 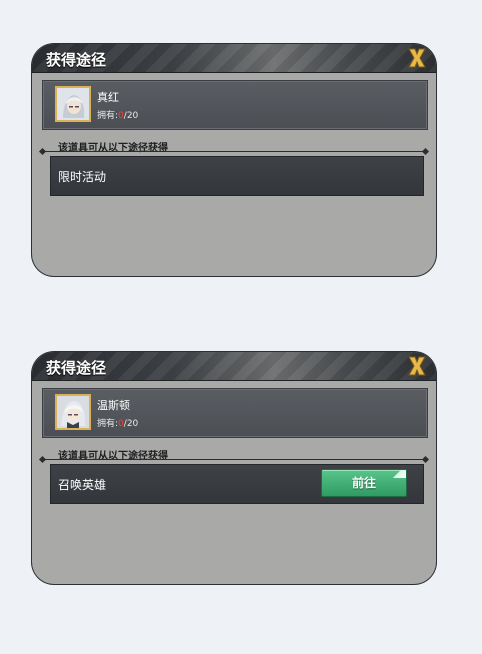 What do you see at coordinates (235, 105) in the screenshot?
I see `item-info-box: 真红 拥有:0/20` at bounding box center [235, 105].